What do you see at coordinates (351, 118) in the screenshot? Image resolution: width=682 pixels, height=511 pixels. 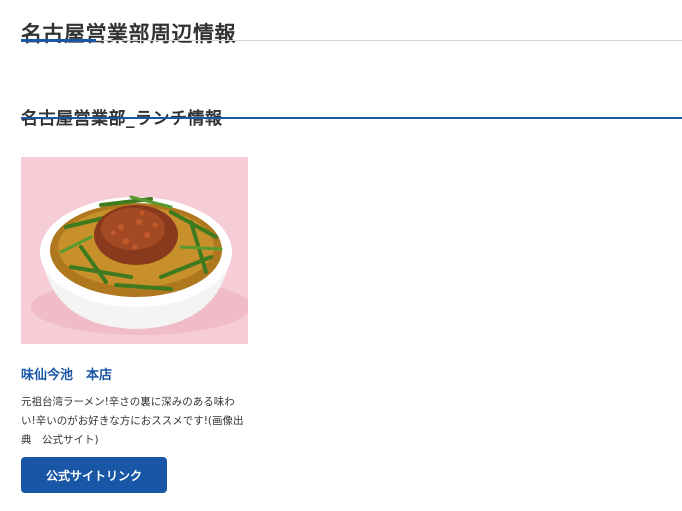 I see `section-divider` at bounding box center [351, 118].